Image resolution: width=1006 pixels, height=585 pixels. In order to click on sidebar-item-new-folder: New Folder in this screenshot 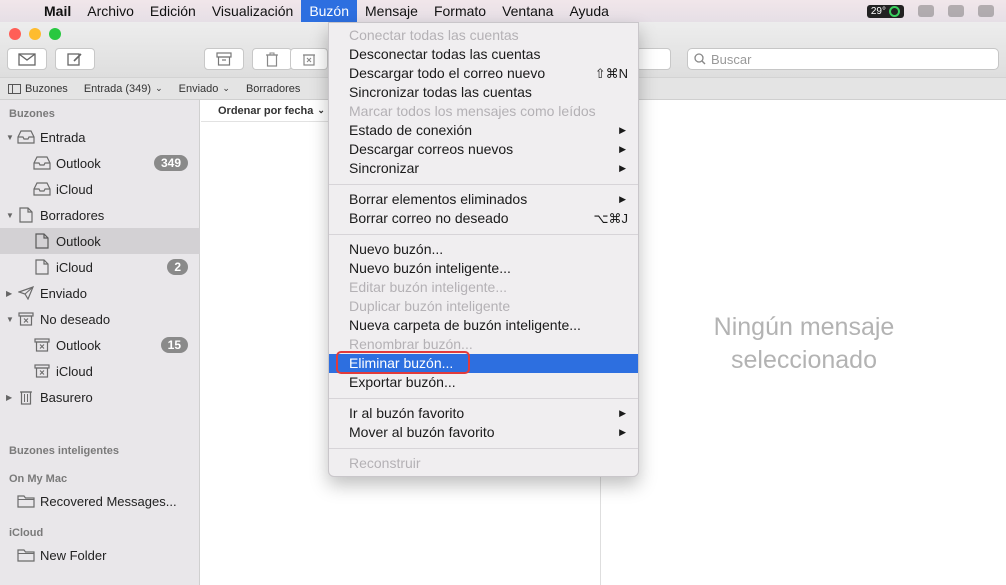, I will do `click(100, 555)`.